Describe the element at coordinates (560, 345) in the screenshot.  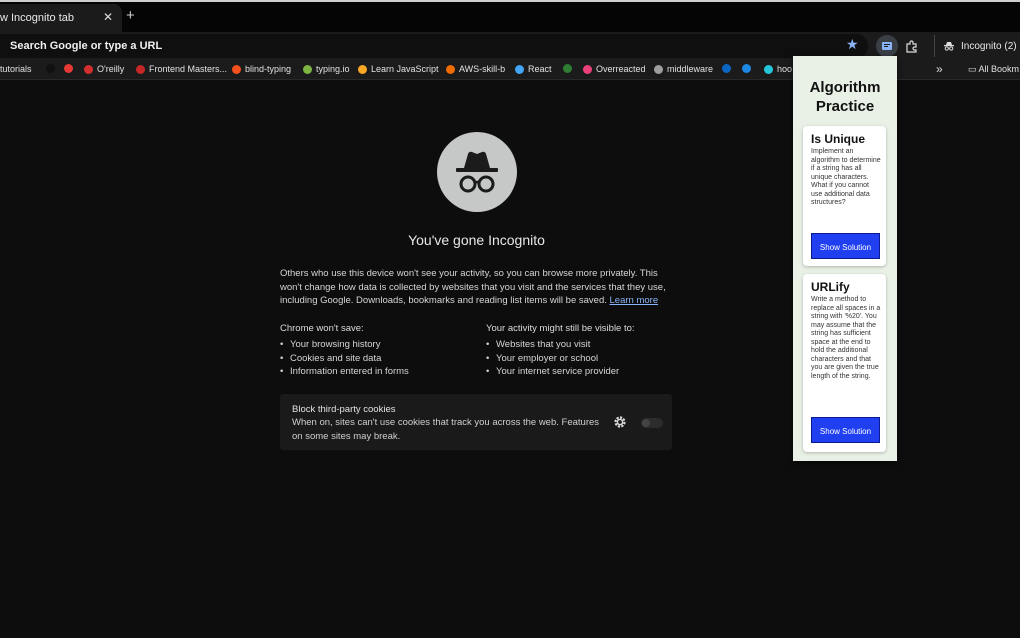
I see `list-item: Websites that you visit` at that location.